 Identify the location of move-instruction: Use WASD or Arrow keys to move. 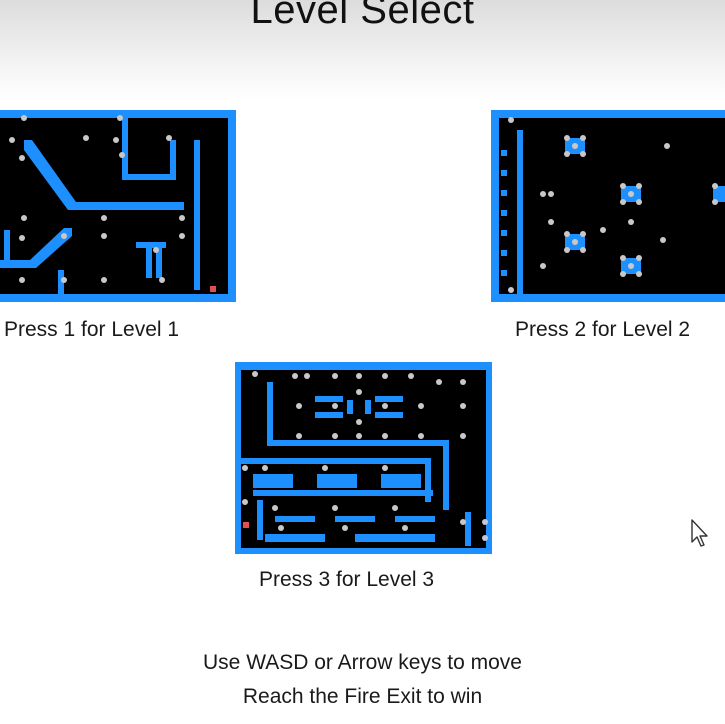
(362, 662).